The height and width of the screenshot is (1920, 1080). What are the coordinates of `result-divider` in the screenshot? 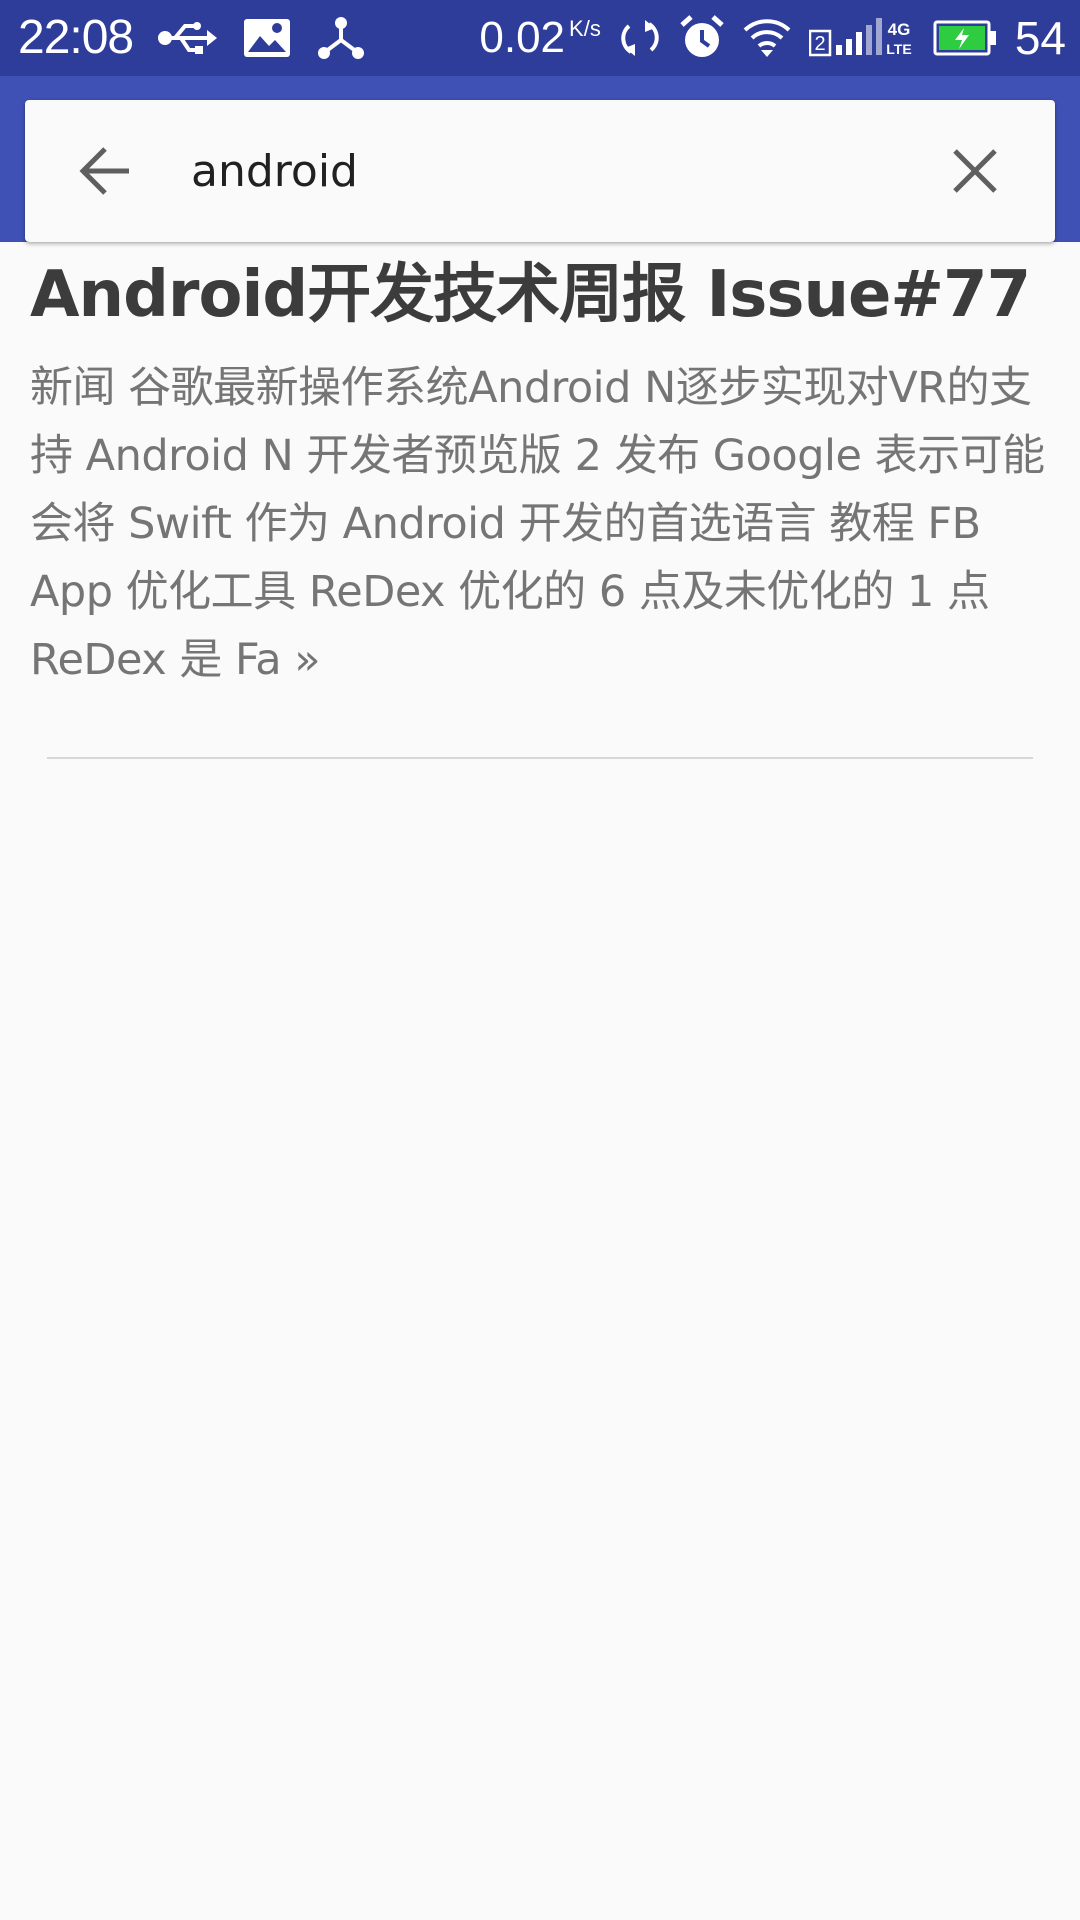 It's located at (540, 758).